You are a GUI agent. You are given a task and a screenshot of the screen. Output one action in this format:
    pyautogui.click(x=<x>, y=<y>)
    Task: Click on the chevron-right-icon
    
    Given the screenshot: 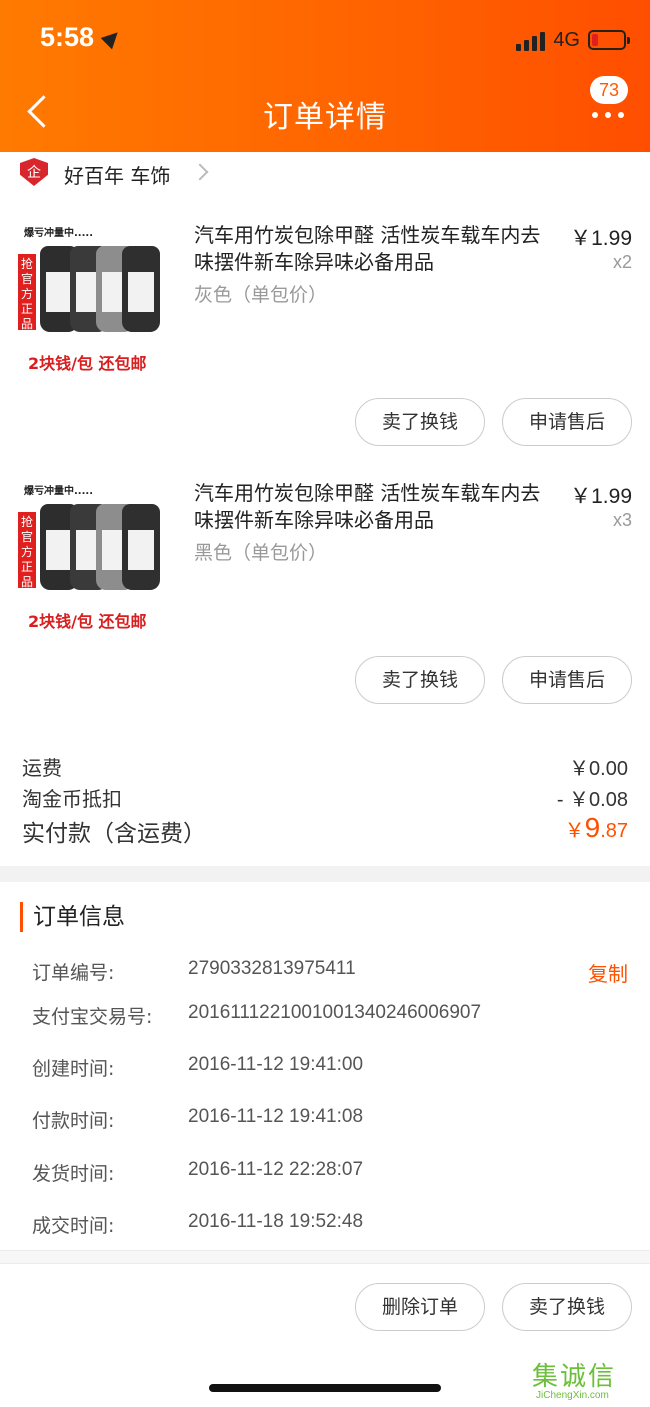 What is the action you would take?
    pyautogui.click(x=200, y=172)
    